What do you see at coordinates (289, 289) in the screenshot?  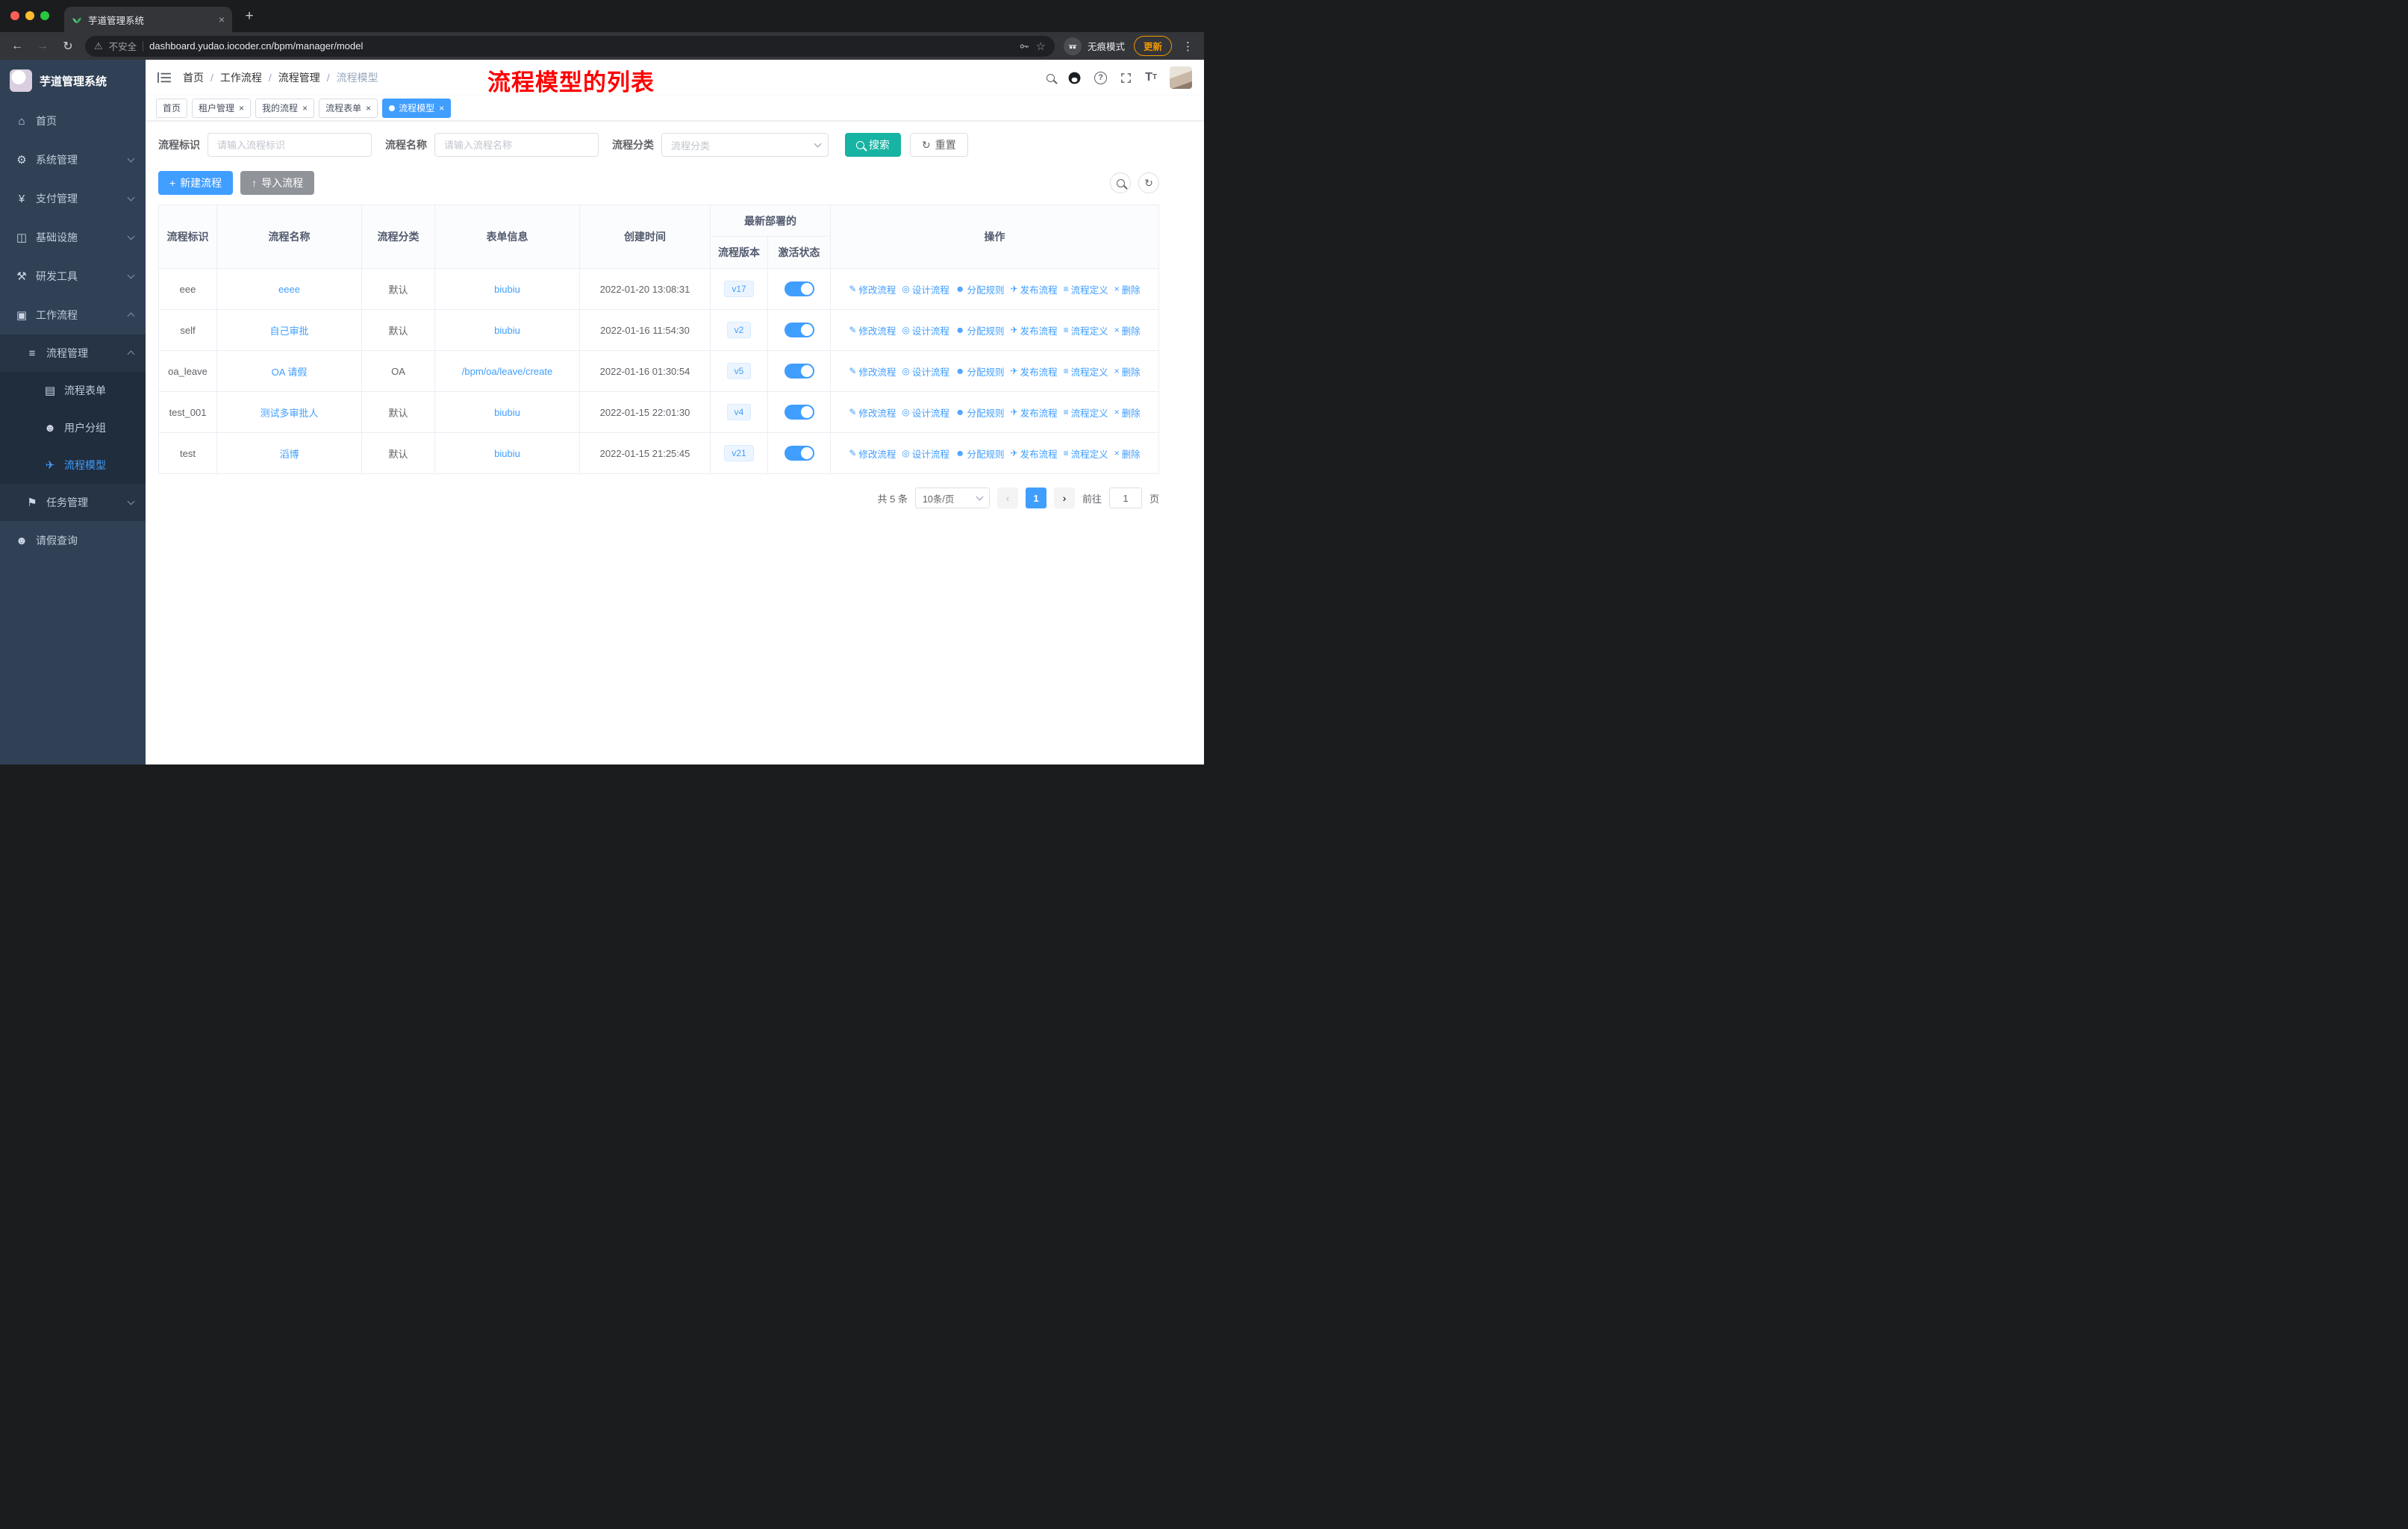 I see `process-name-link: eeee` at bounding box center [289, 289].